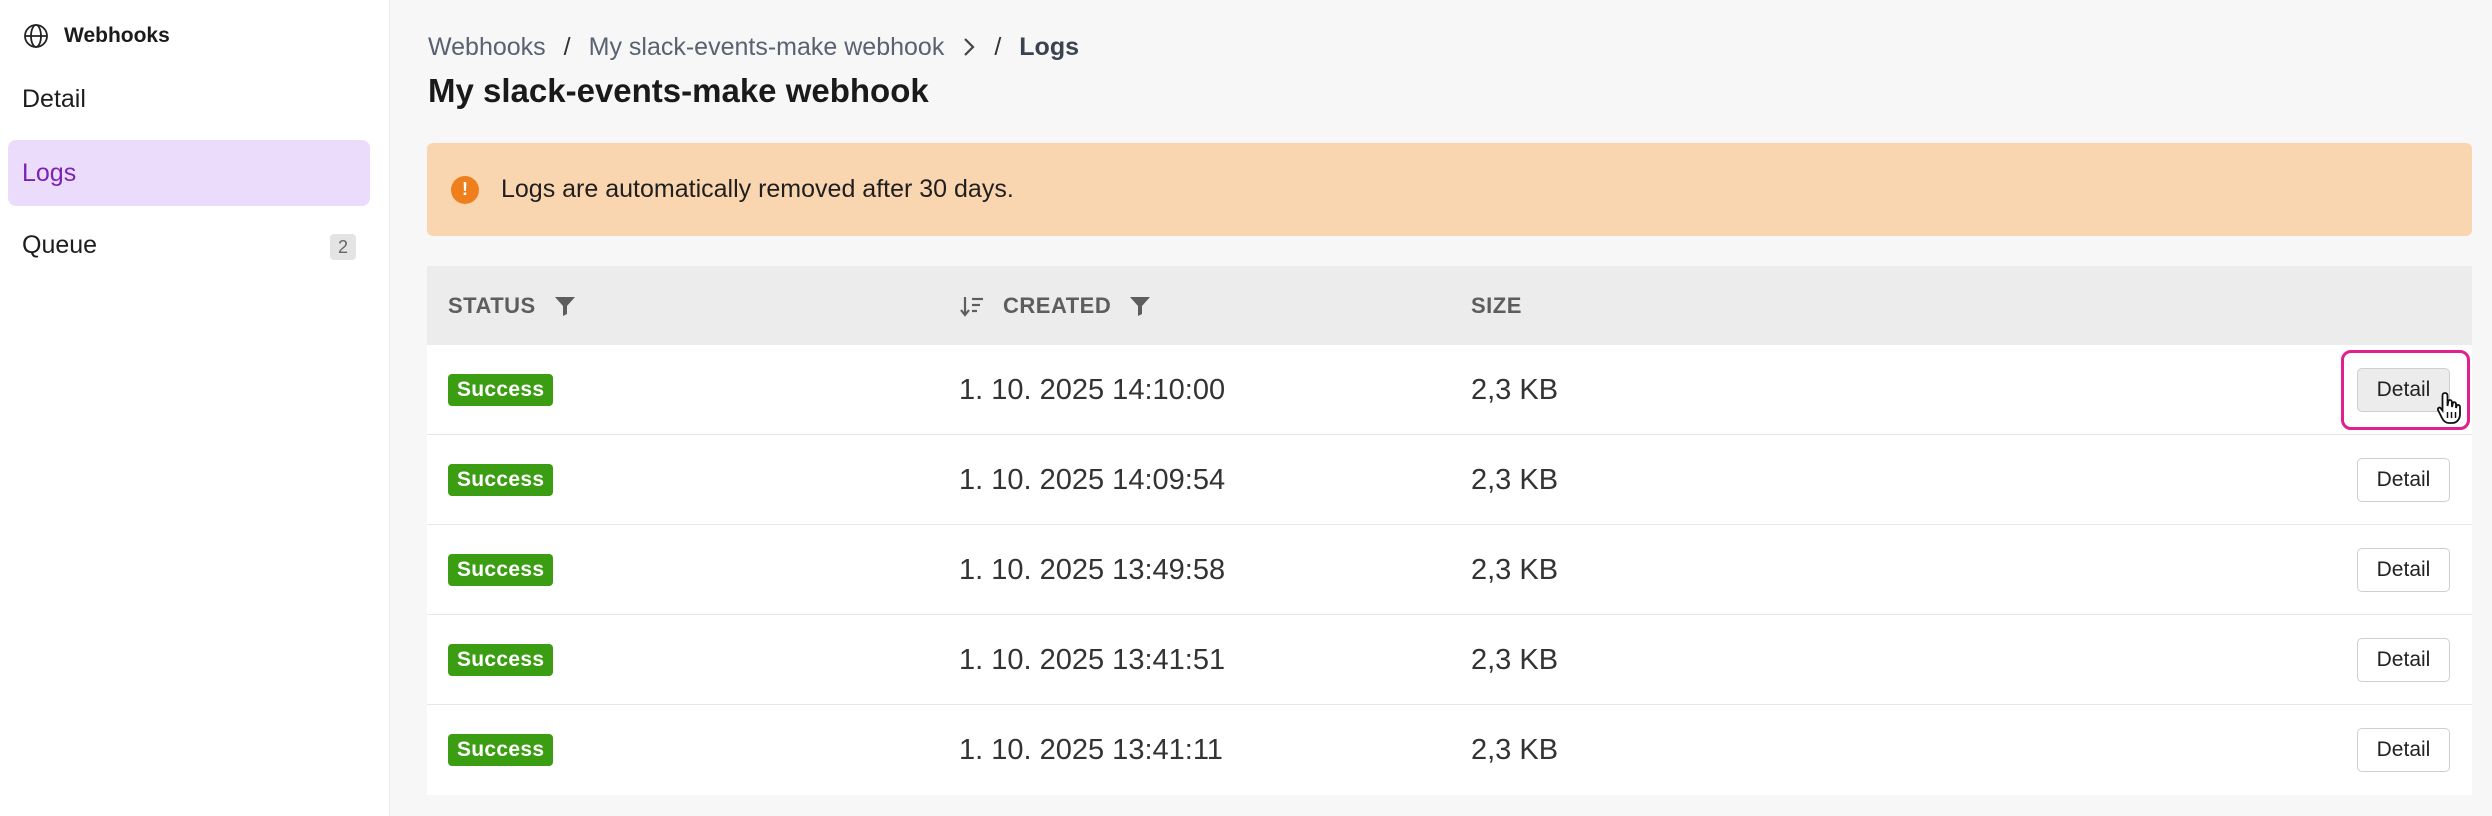 The width and height of the screenshot is (2492, 816). What do you see at coordinates (343, 247) in the screenshot?
I see `queue-count-badge: 2` at bounding box center [343, 247].